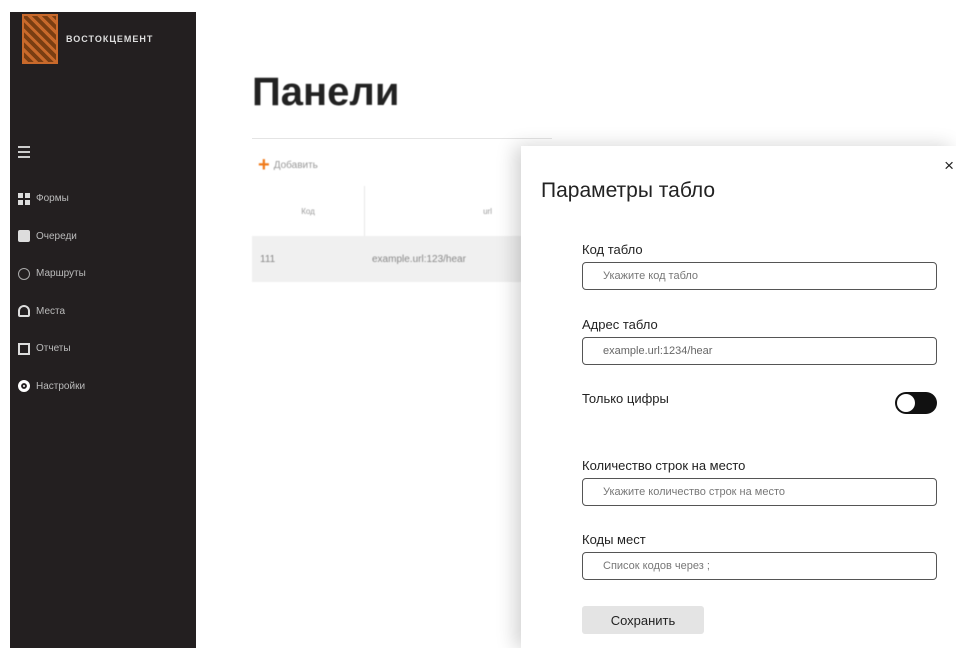  I want to click on sidebar-item-queues: Очереди, so click(52, 237).